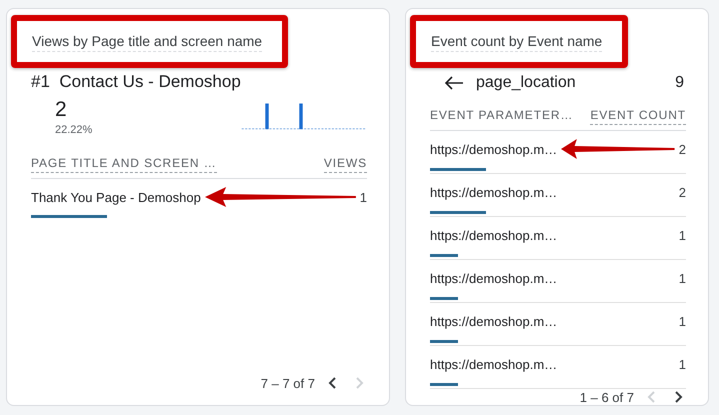  Describe the element at coordinates (454, 83) in the screenshot. I see `back-arrow-icon` at that location.